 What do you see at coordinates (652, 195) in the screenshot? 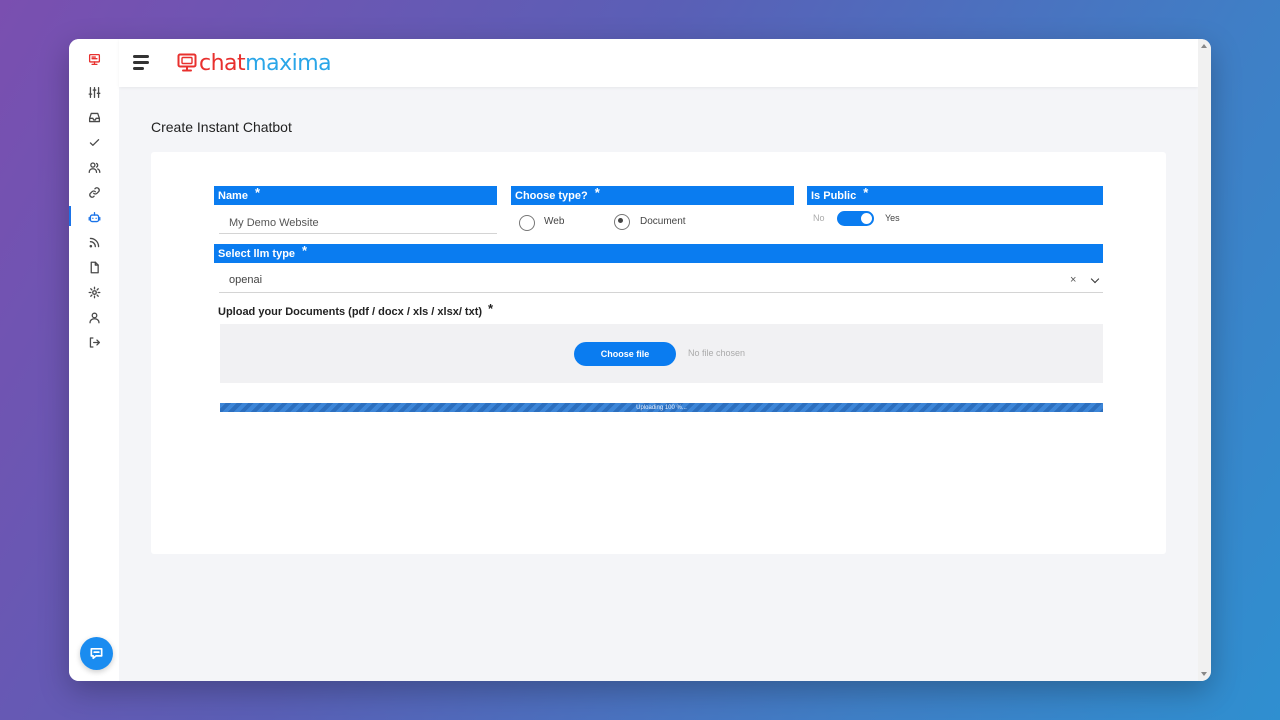
I see `type-label: Choose type? *` at bounding box center [652, 195].